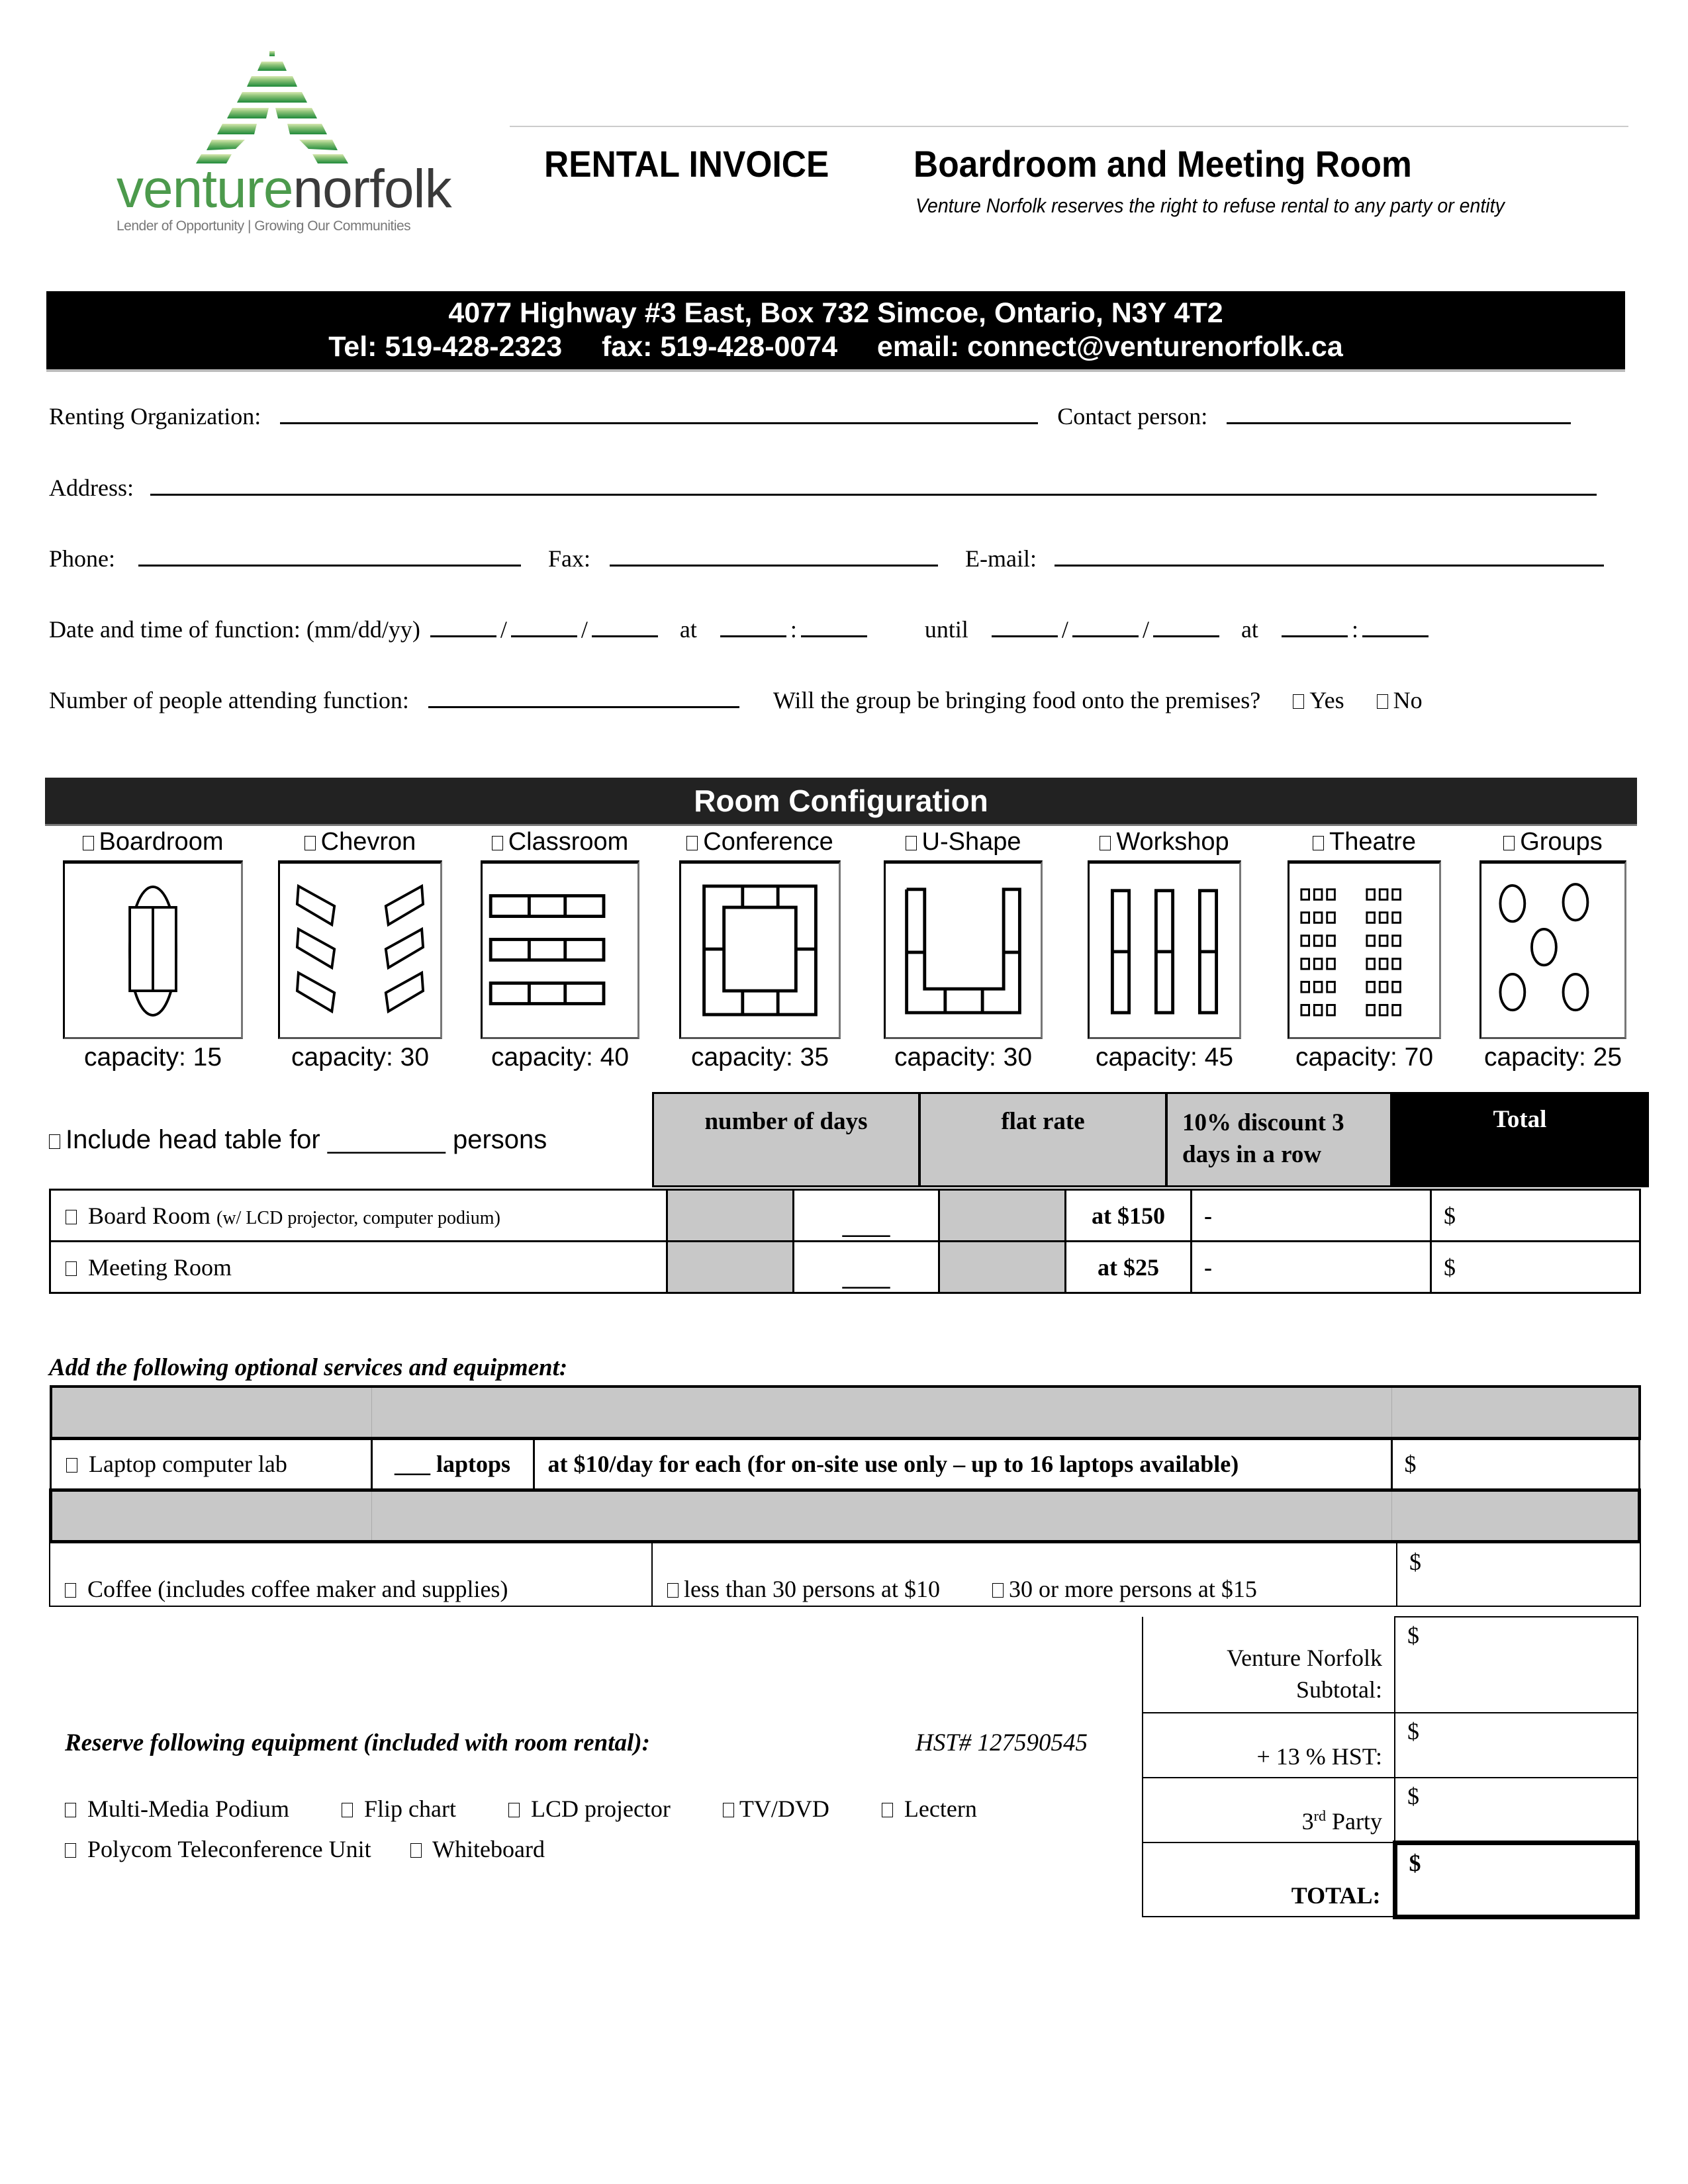 This screenshot has height=2184, width=1688. What do you see at coordinates (873, 485) in the screenshot?
I see `address-field` at bounding box center [873, 485].